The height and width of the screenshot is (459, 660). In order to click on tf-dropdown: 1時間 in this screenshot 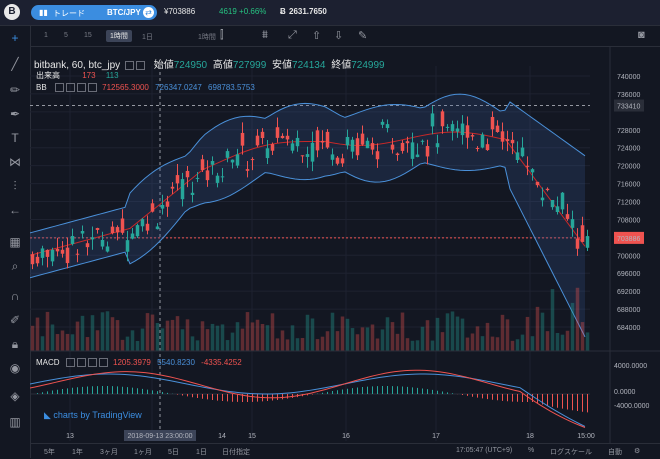, I will do `click(207, 37)`.